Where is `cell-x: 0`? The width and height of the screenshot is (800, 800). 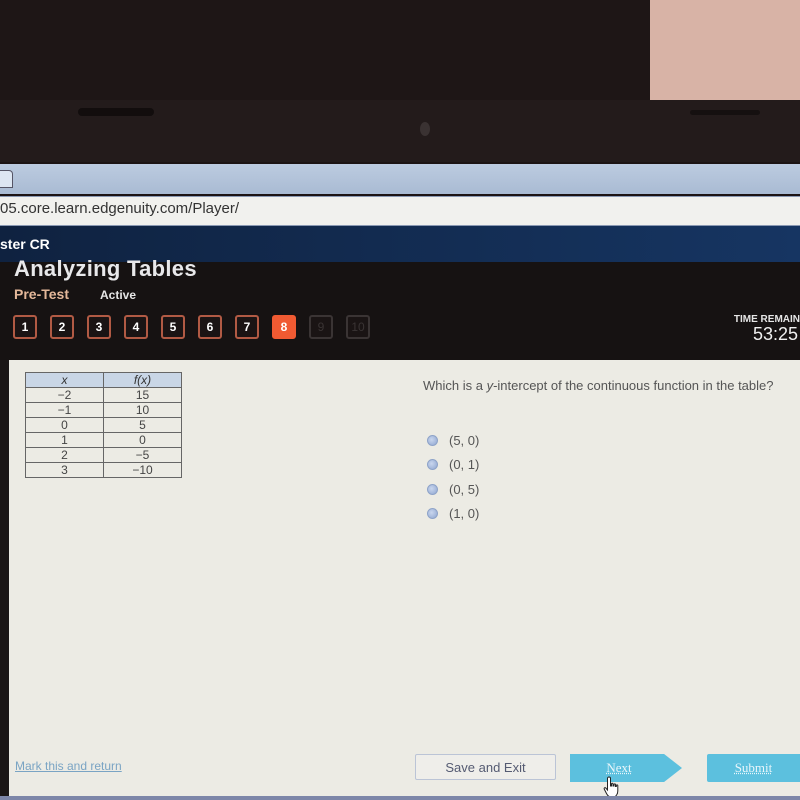
cell-x: 0 is located at coordinates (64, 425).